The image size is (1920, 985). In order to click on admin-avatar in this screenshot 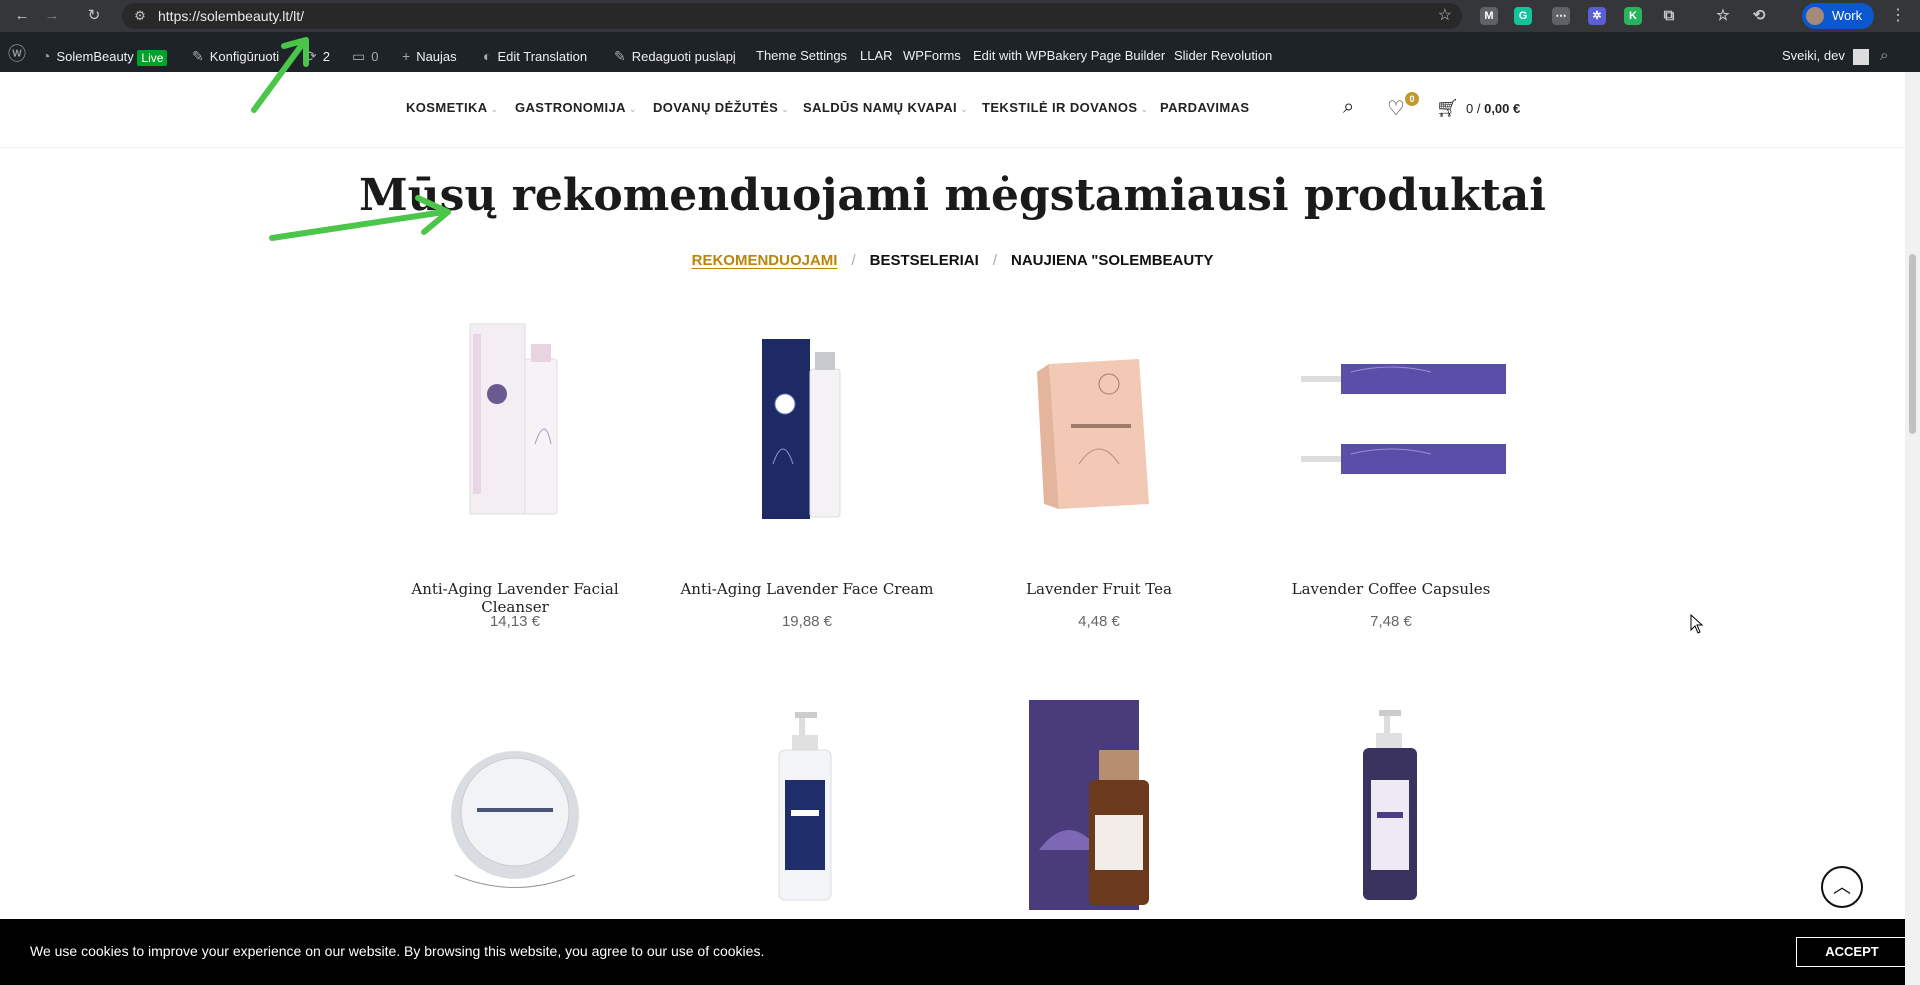, I will do `click(1860, 56)`.